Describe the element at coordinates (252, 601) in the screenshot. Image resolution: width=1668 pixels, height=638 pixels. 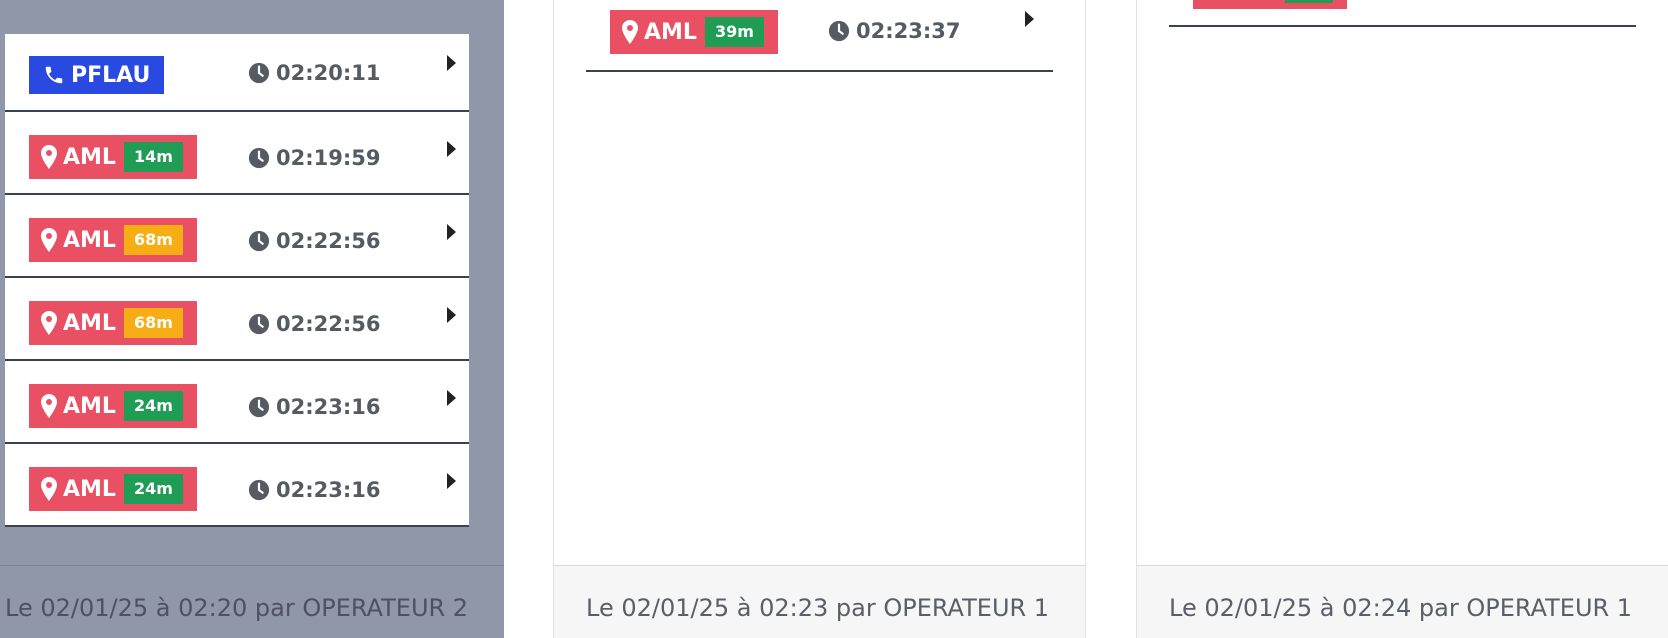
I see `column-footer: Le 02/01/25 à 02:20 par OPERATEUR 2` at that location.